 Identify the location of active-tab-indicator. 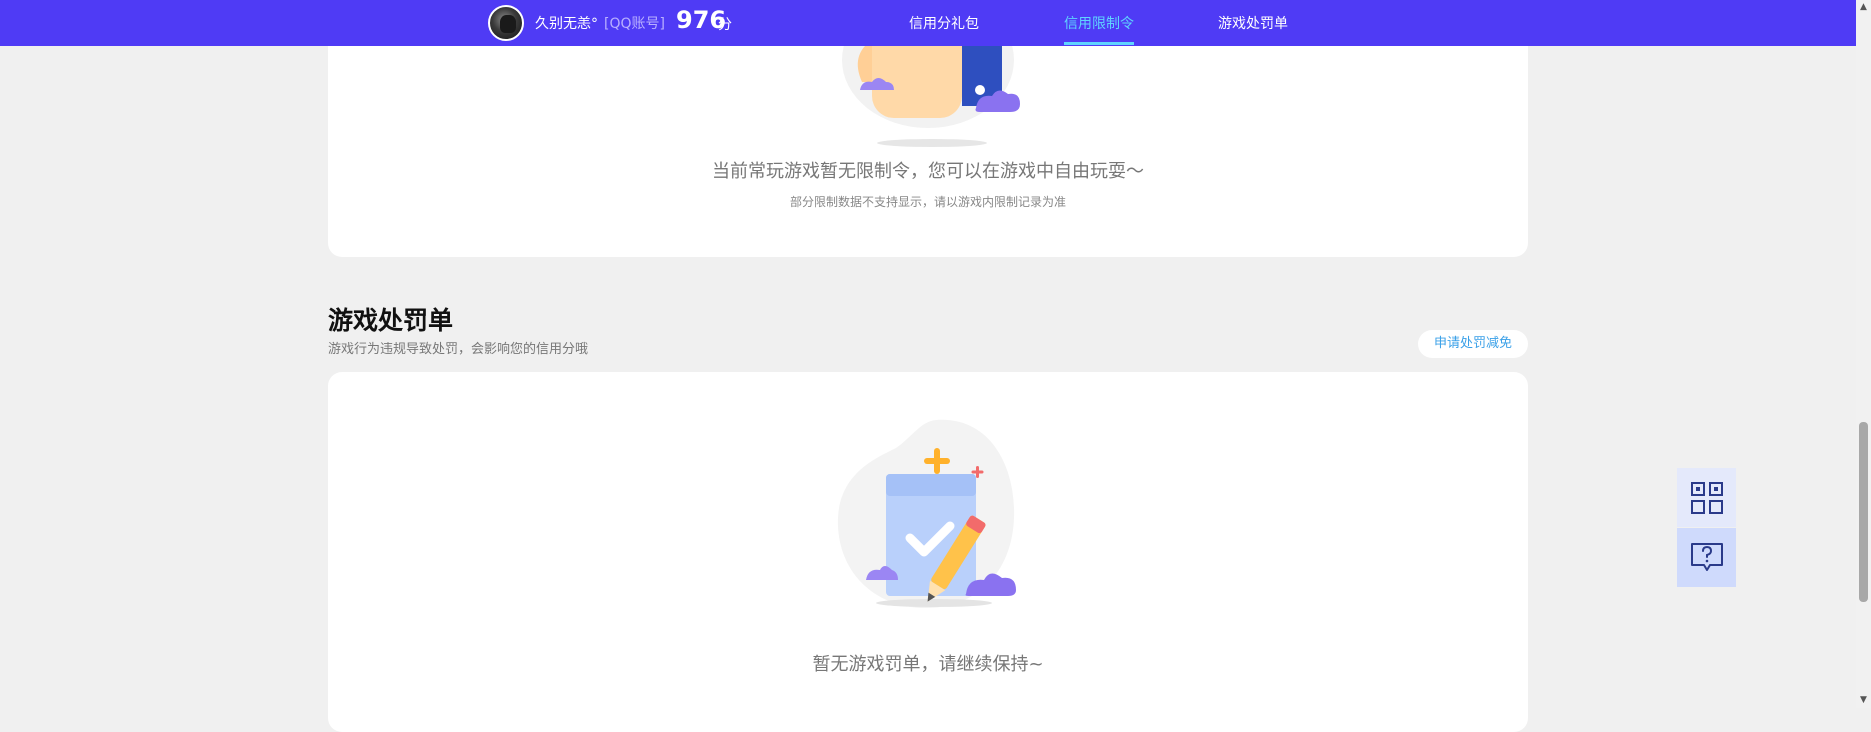
(1099, 43).